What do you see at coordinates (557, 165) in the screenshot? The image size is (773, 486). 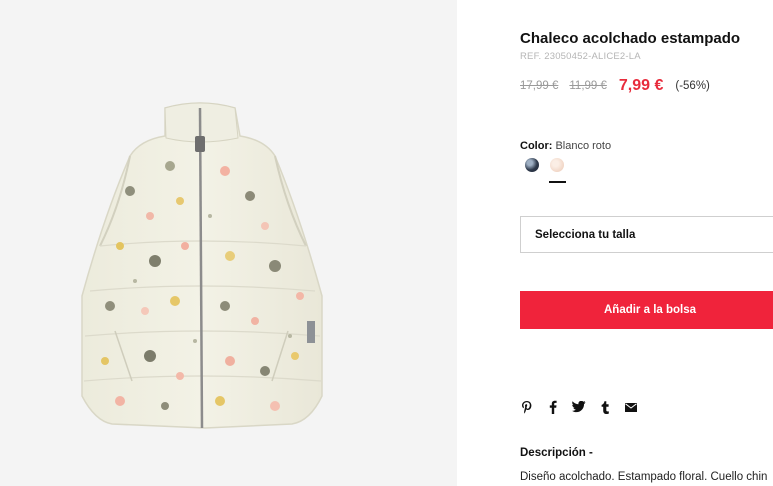 I see `color-swatch-blanco-roto` at bounding box center [557, 165].